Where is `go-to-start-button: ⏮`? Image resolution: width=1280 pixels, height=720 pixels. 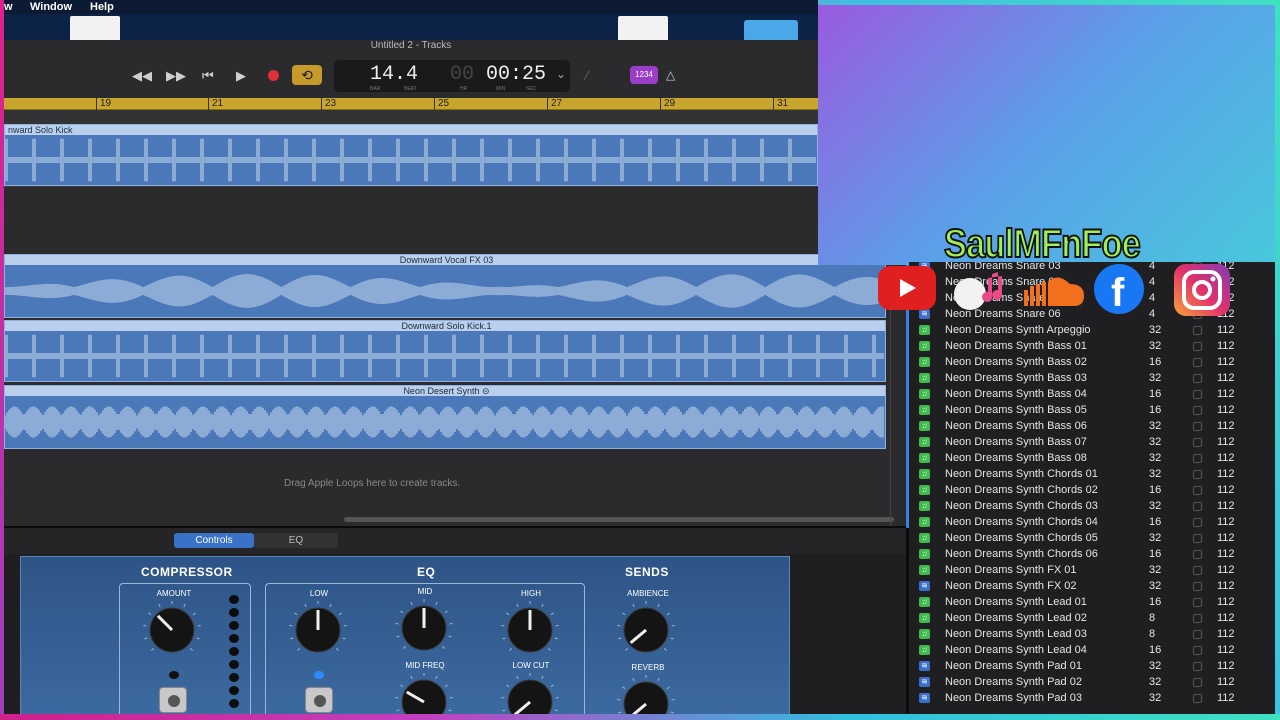
go-to-start-button: ⏮ is located at coordinates (208, 76).